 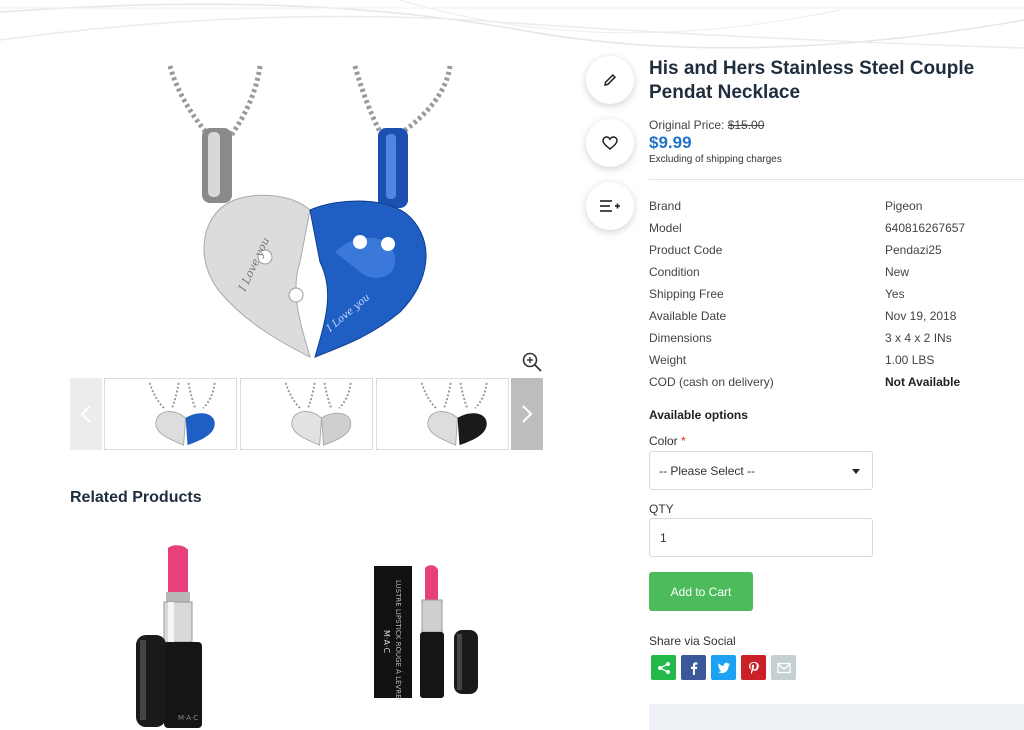 What do you see at coordinates (665, 228) in the screenshot?
I see `spec-label: Model` at bounding box center [665, 228].